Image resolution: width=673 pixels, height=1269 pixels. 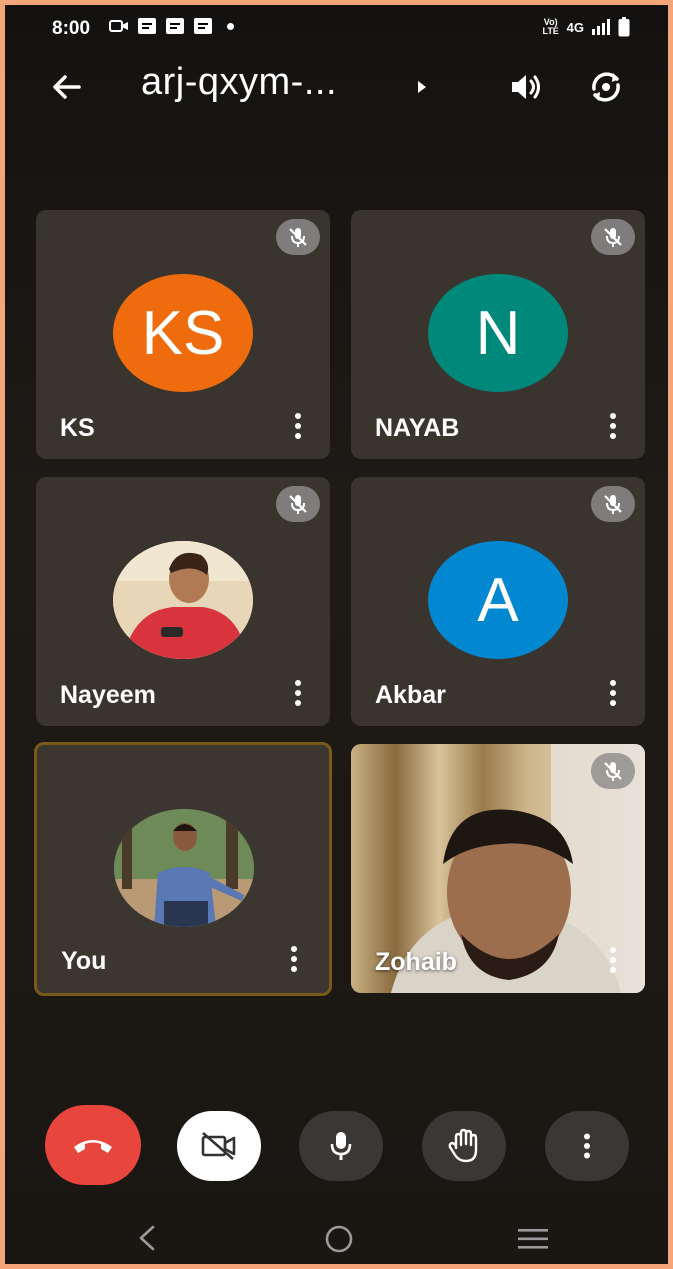 I want to click on participant-name: KS, so click(x=77, y=428).